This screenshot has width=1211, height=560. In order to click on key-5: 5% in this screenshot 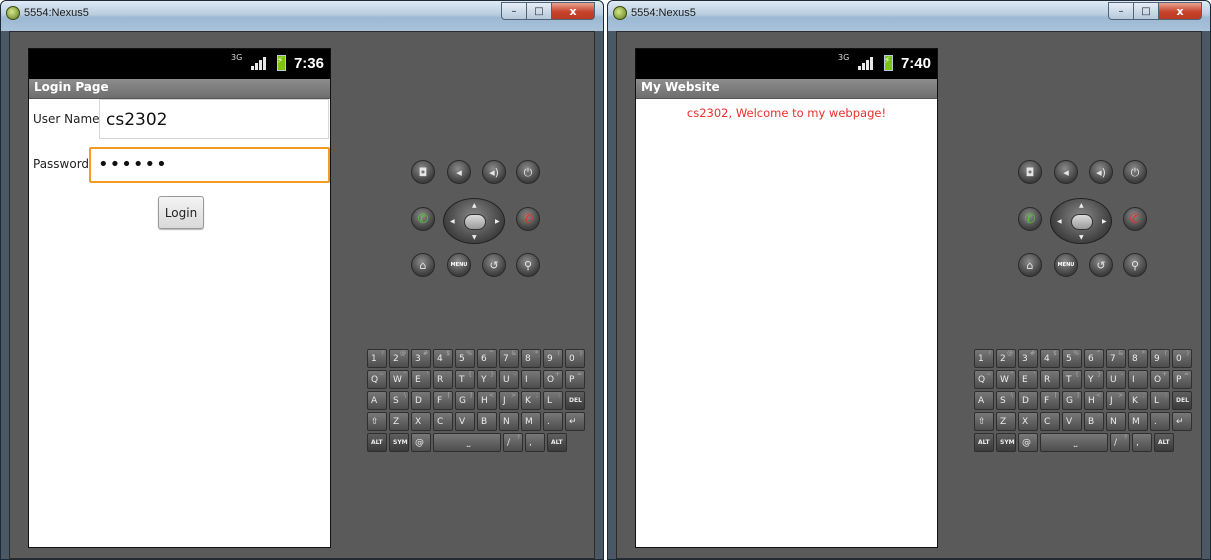, I will do `click(1072, 358)`.